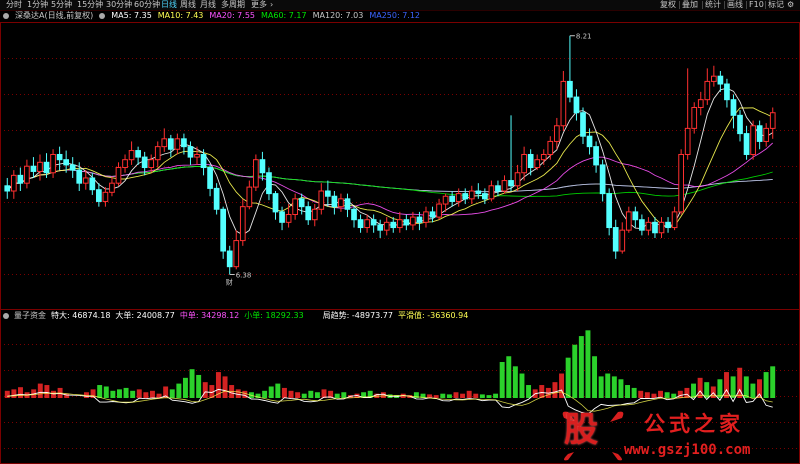  What do you see at coordinates (390, 364) in the screenshot?
I see `indicator-bars` at bounding box center [390, 364].